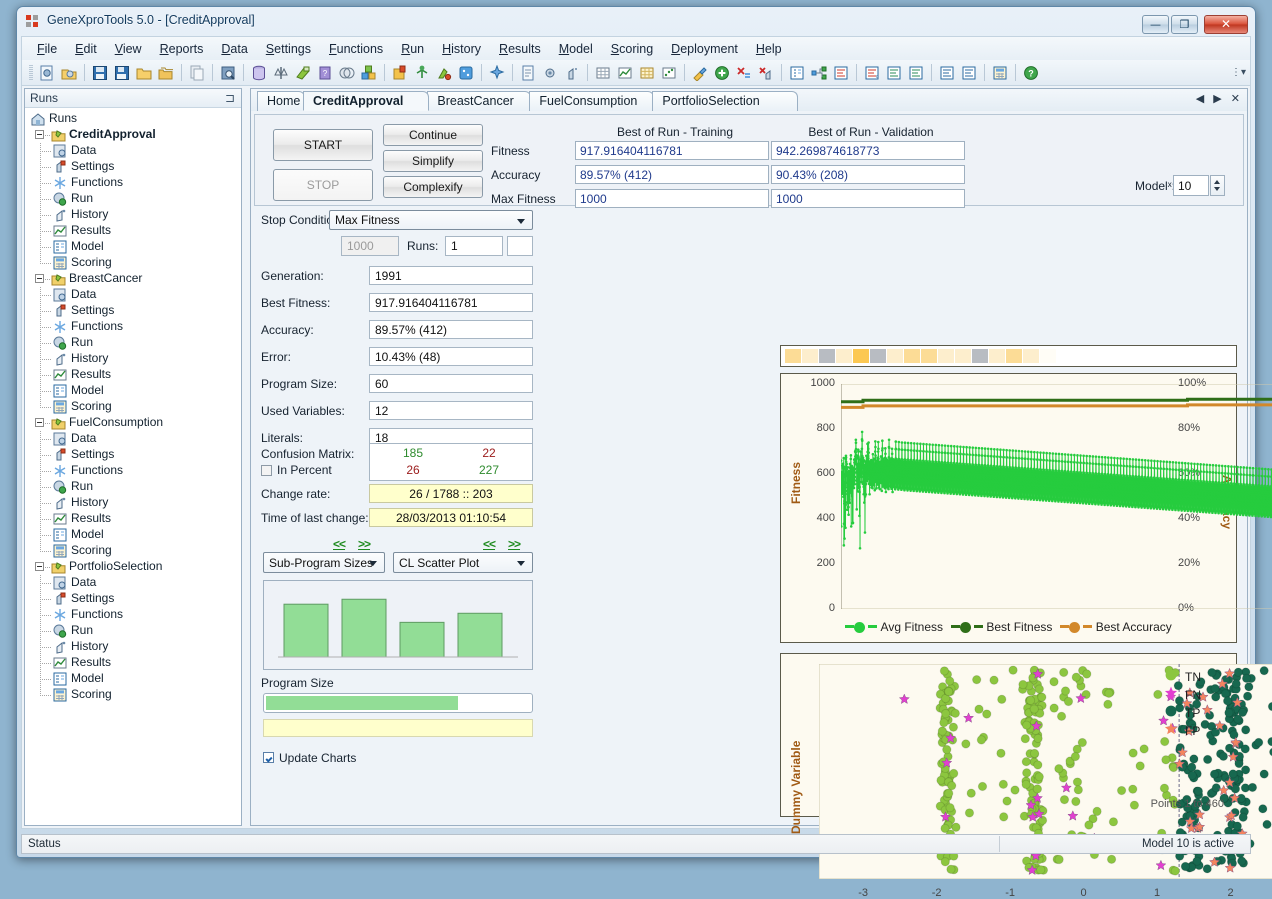 This screenshot has height=899, width=1272. What do you see at coordinates (324, 562) in the screenshot?
I see `left-chart-select: Sub-Program Sizes` at bounding box center [324, 562].